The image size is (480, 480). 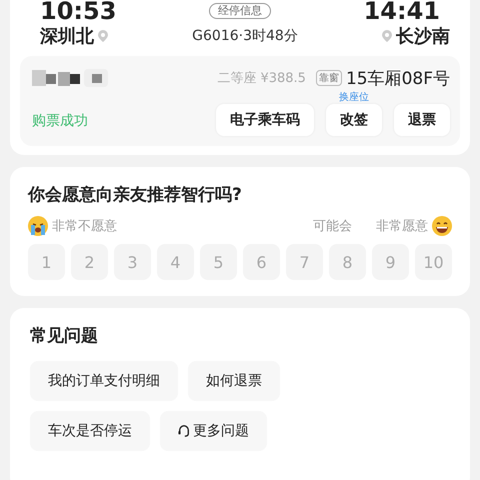 What do you see at coordinates (402, 11) in the screenshot?
I see `arrival-time: 14:41` at bounding box center [402, 11].